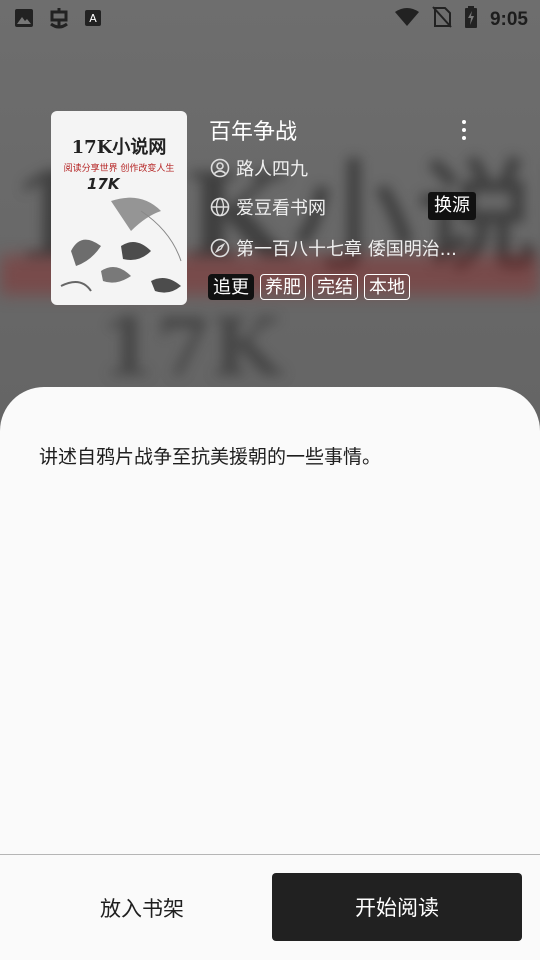 The image size is (540, 960). I want to click on person-icon, so click(220, 168).